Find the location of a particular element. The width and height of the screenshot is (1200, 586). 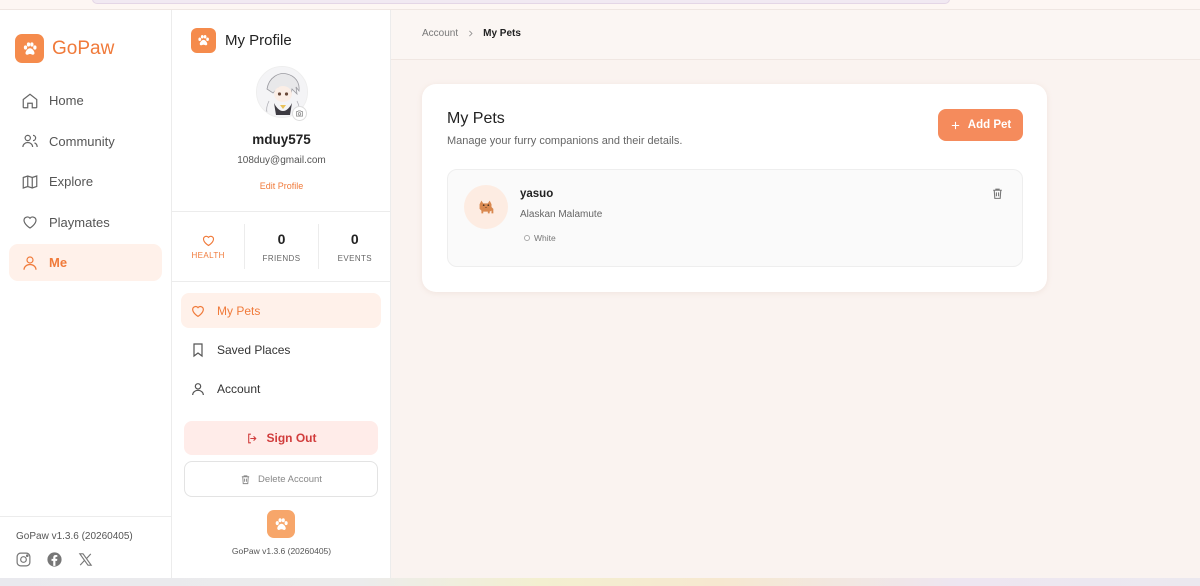

breadcrumb: Account My Pets is located at coordinates (471, 33).